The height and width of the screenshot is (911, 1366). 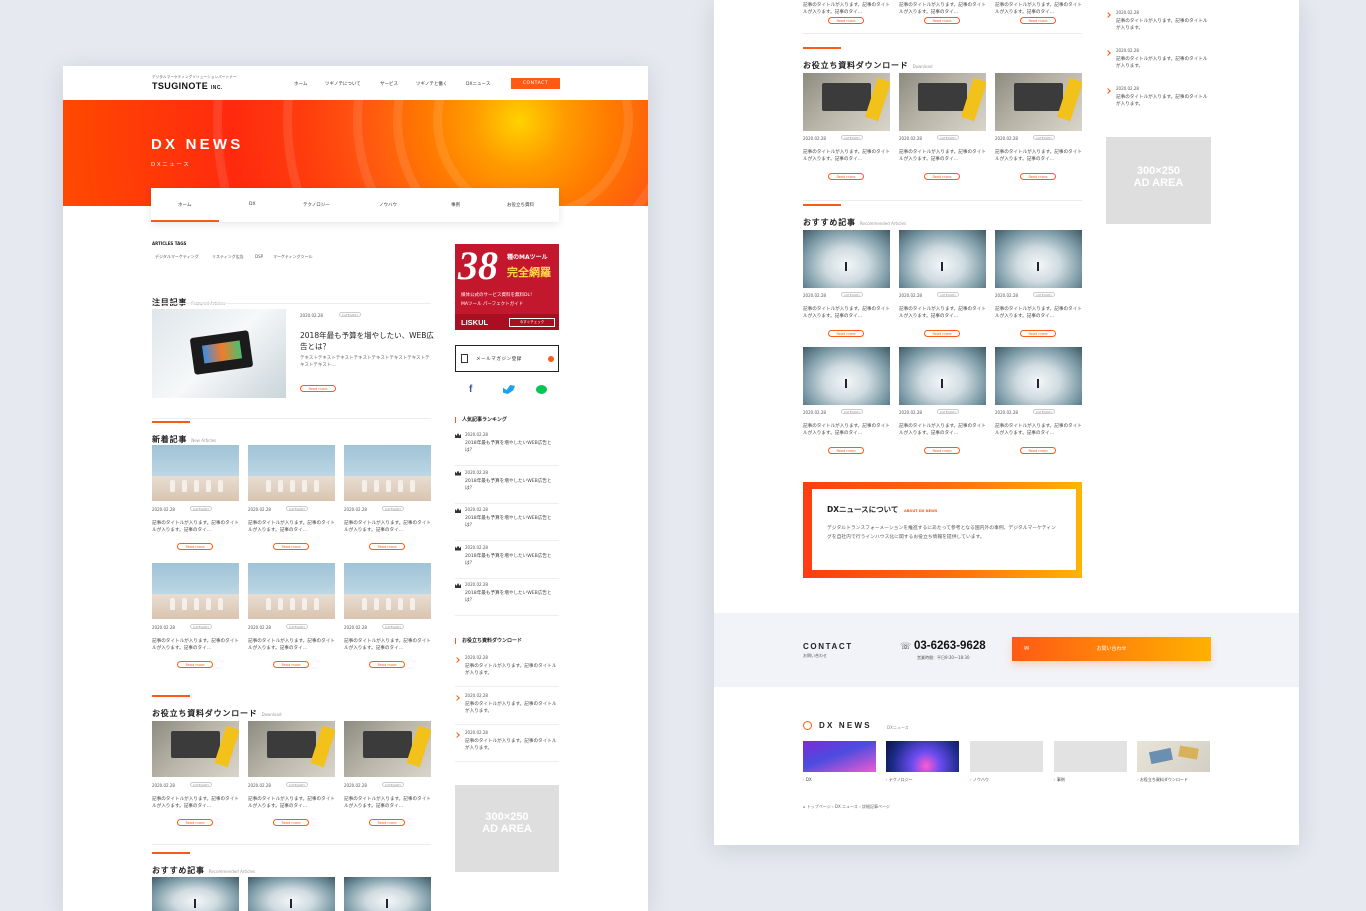 I want to click on right-recommended-1-thumb, so click(x=846, y=259).